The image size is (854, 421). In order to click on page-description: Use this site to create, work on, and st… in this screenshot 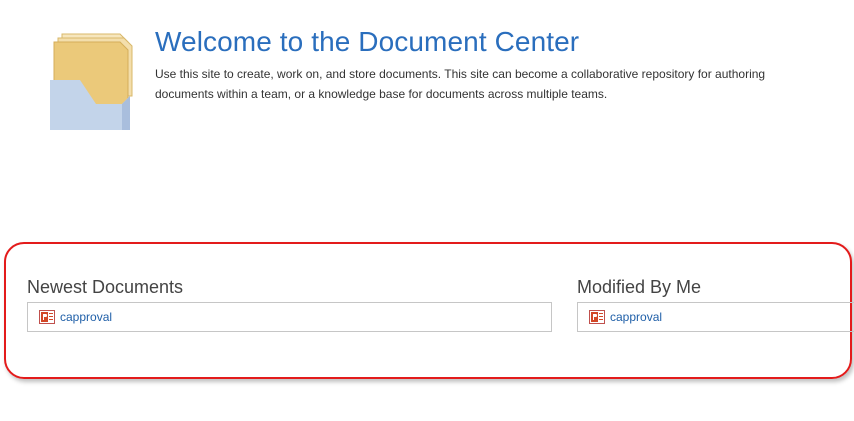, I will do `click(460, 84)`.